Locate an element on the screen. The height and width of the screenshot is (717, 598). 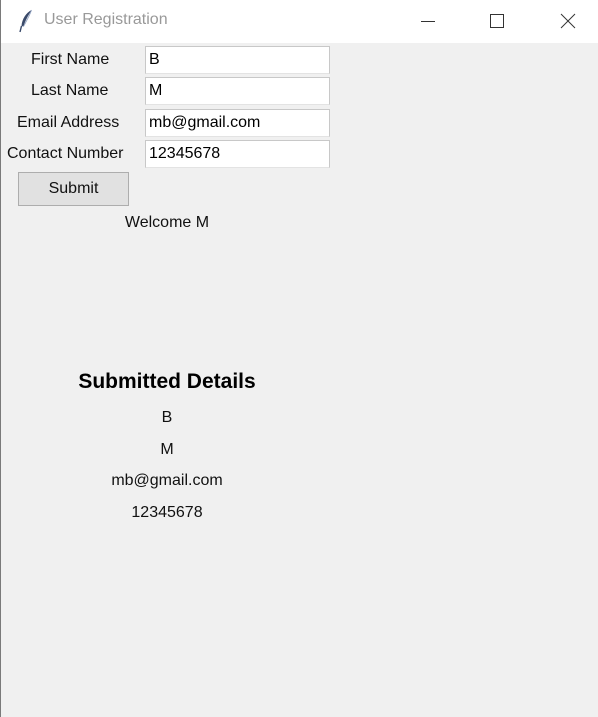
contact-number-field is located at coordinates (237, 154).